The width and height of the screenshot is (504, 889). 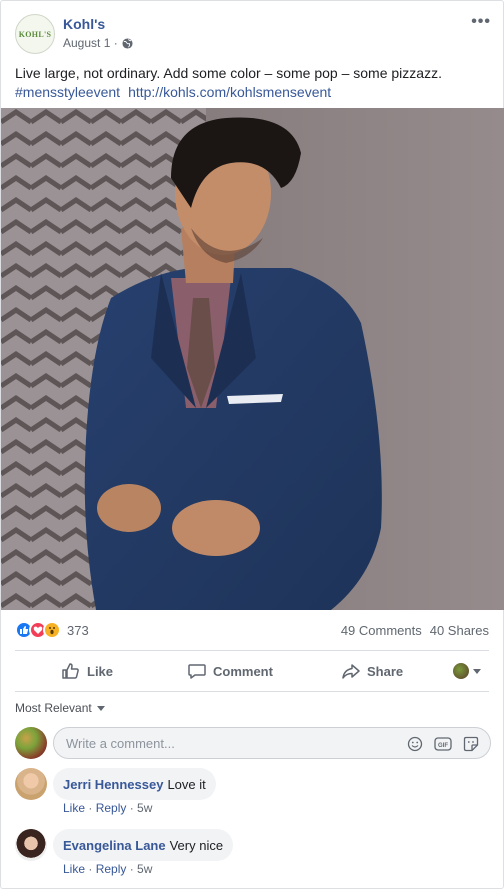 I want to click on hashtag-link: #mensstyleevent, so click(x=67, y=92).